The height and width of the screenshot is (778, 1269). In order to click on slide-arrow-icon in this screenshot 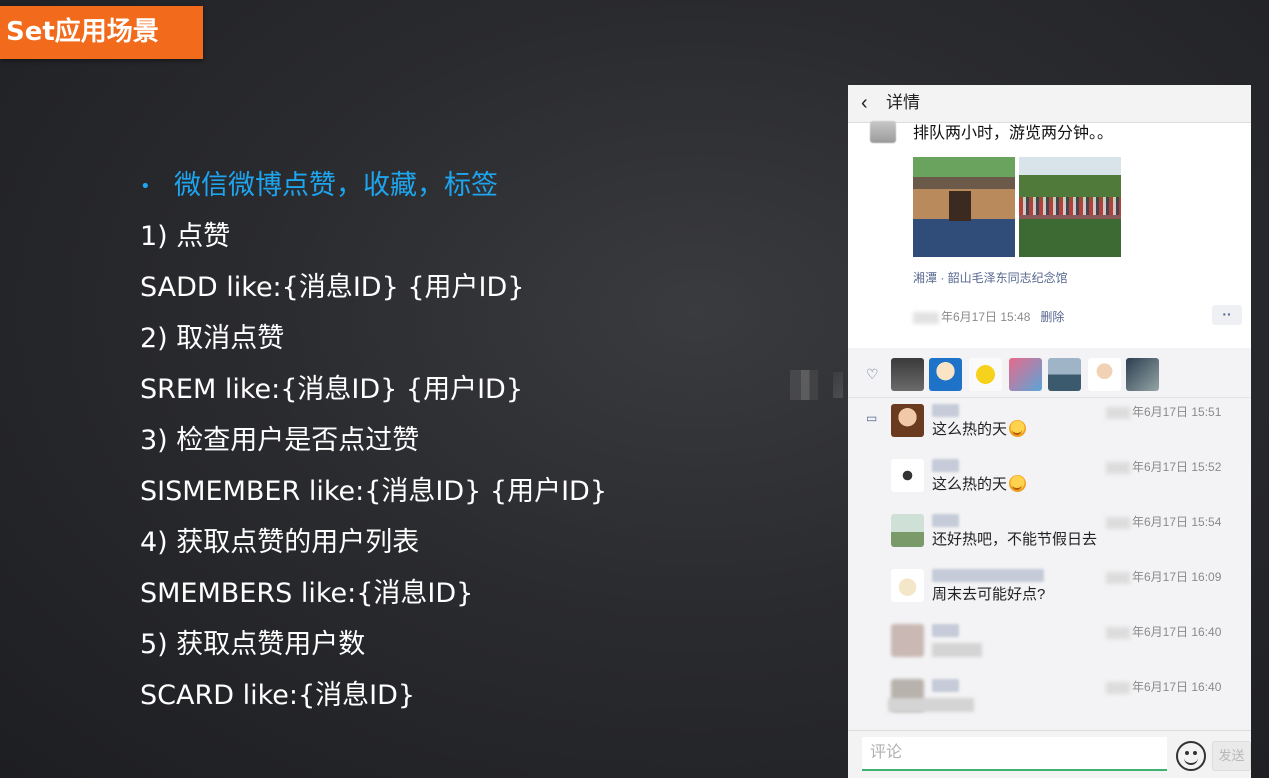, I will do `click(838, 385)`.